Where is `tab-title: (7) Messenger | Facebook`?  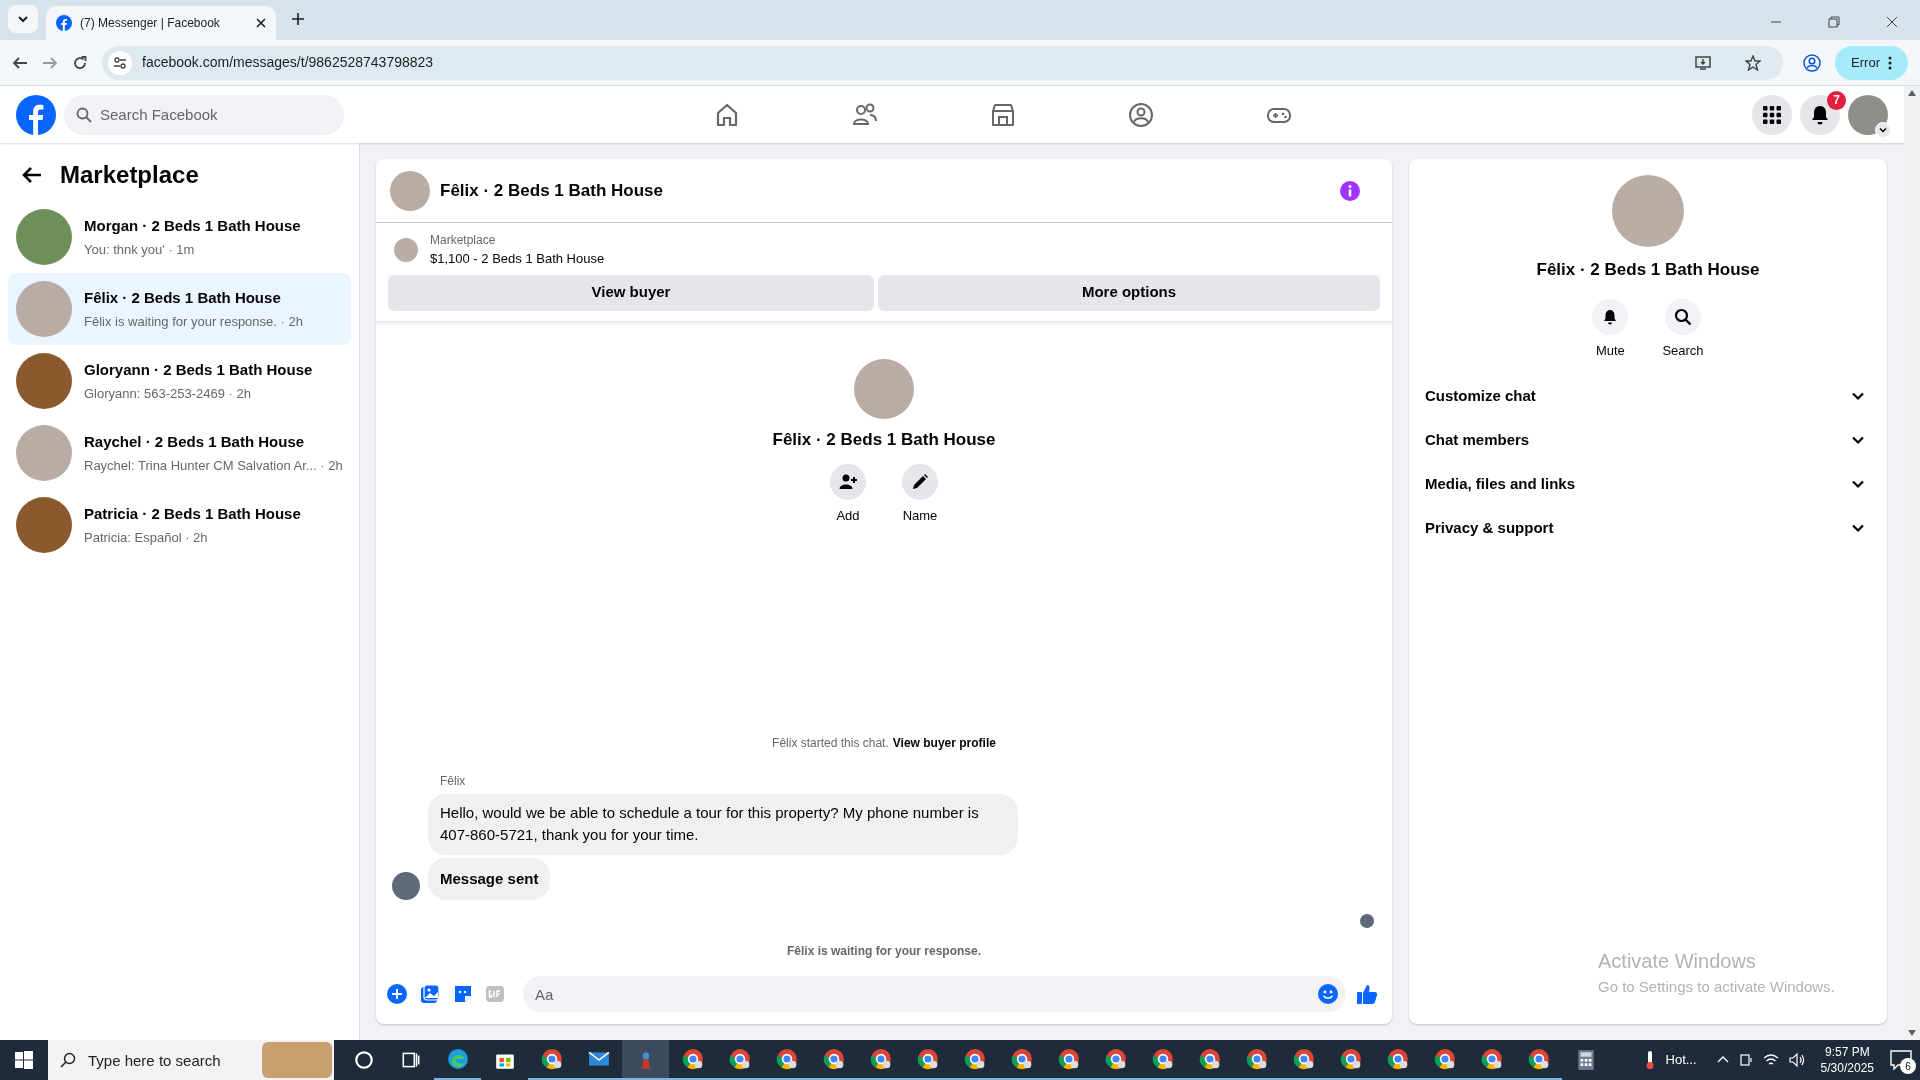 tab-title: (7) Messenger | Facebook is located at coordinates (150, 23).